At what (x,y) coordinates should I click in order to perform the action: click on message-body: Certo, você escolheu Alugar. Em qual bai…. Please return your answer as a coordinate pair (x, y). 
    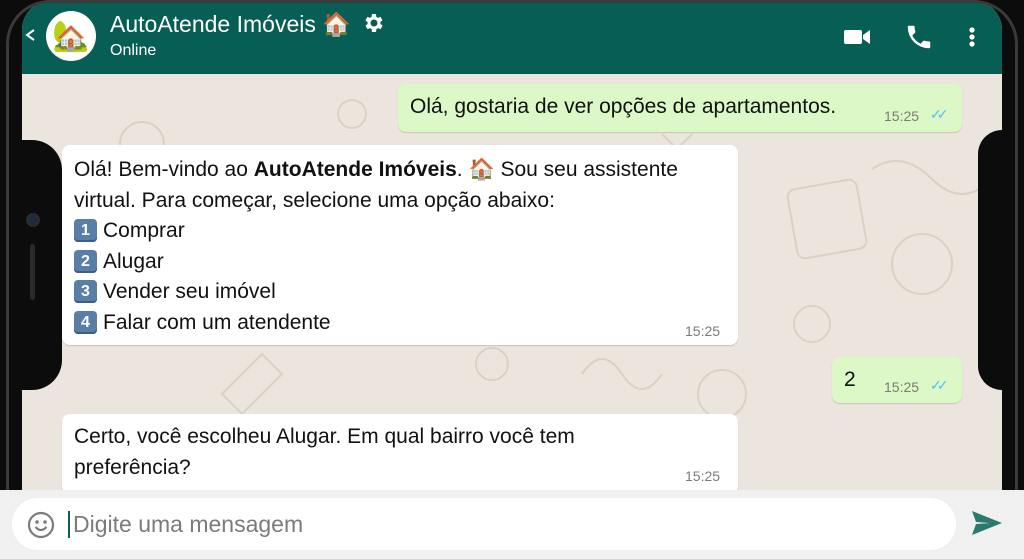
    Looking at the image, I should click on (324, 452).